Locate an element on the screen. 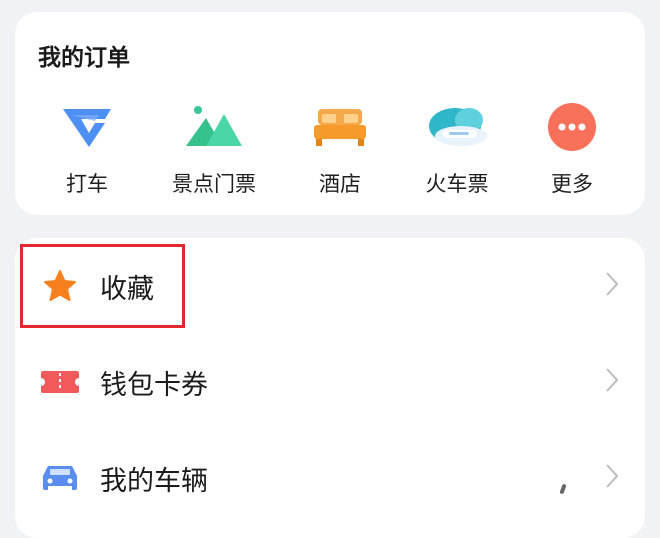 This screenshot has width=660, height=538. train-cloud-icon is located at coordinates (457, 127).